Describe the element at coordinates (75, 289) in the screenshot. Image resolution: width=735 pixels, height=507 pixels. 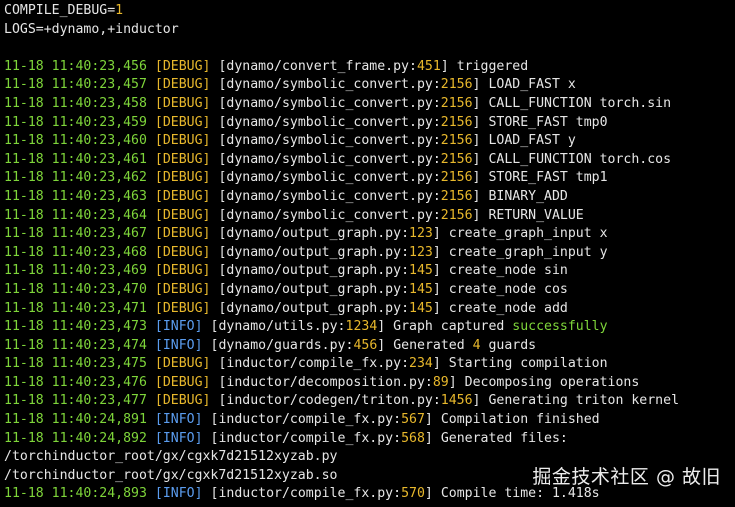
I see `log-timestamp: 11-18 11:40:23,470` at that location.